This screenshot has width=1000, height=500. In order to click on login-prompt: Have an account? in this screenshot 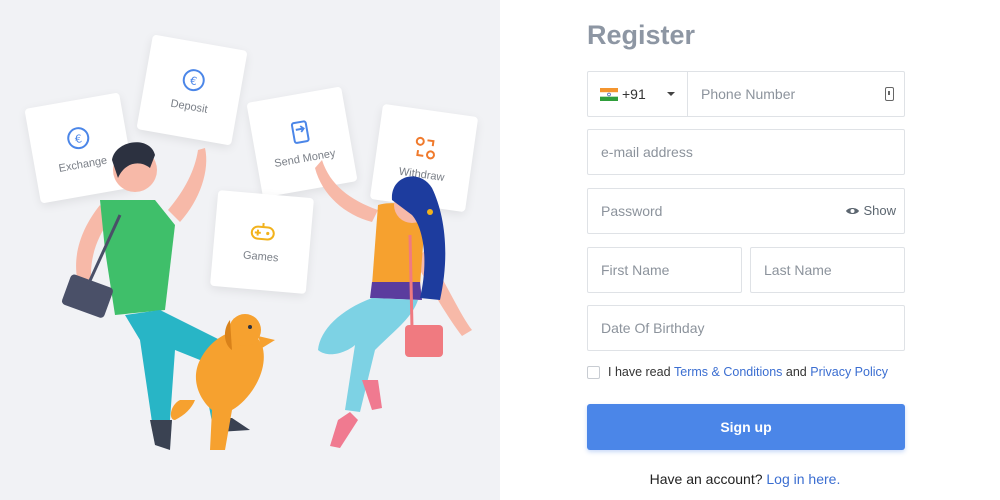, I will do `click(706, 479)`.